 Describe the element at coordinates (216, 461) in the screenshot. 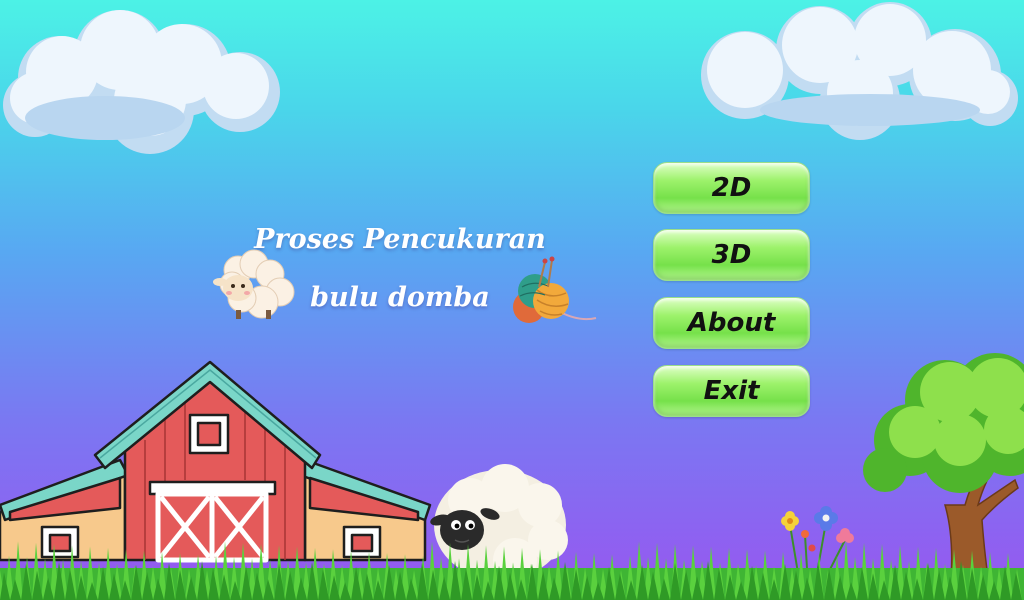

I see `barn-icon` at that location.